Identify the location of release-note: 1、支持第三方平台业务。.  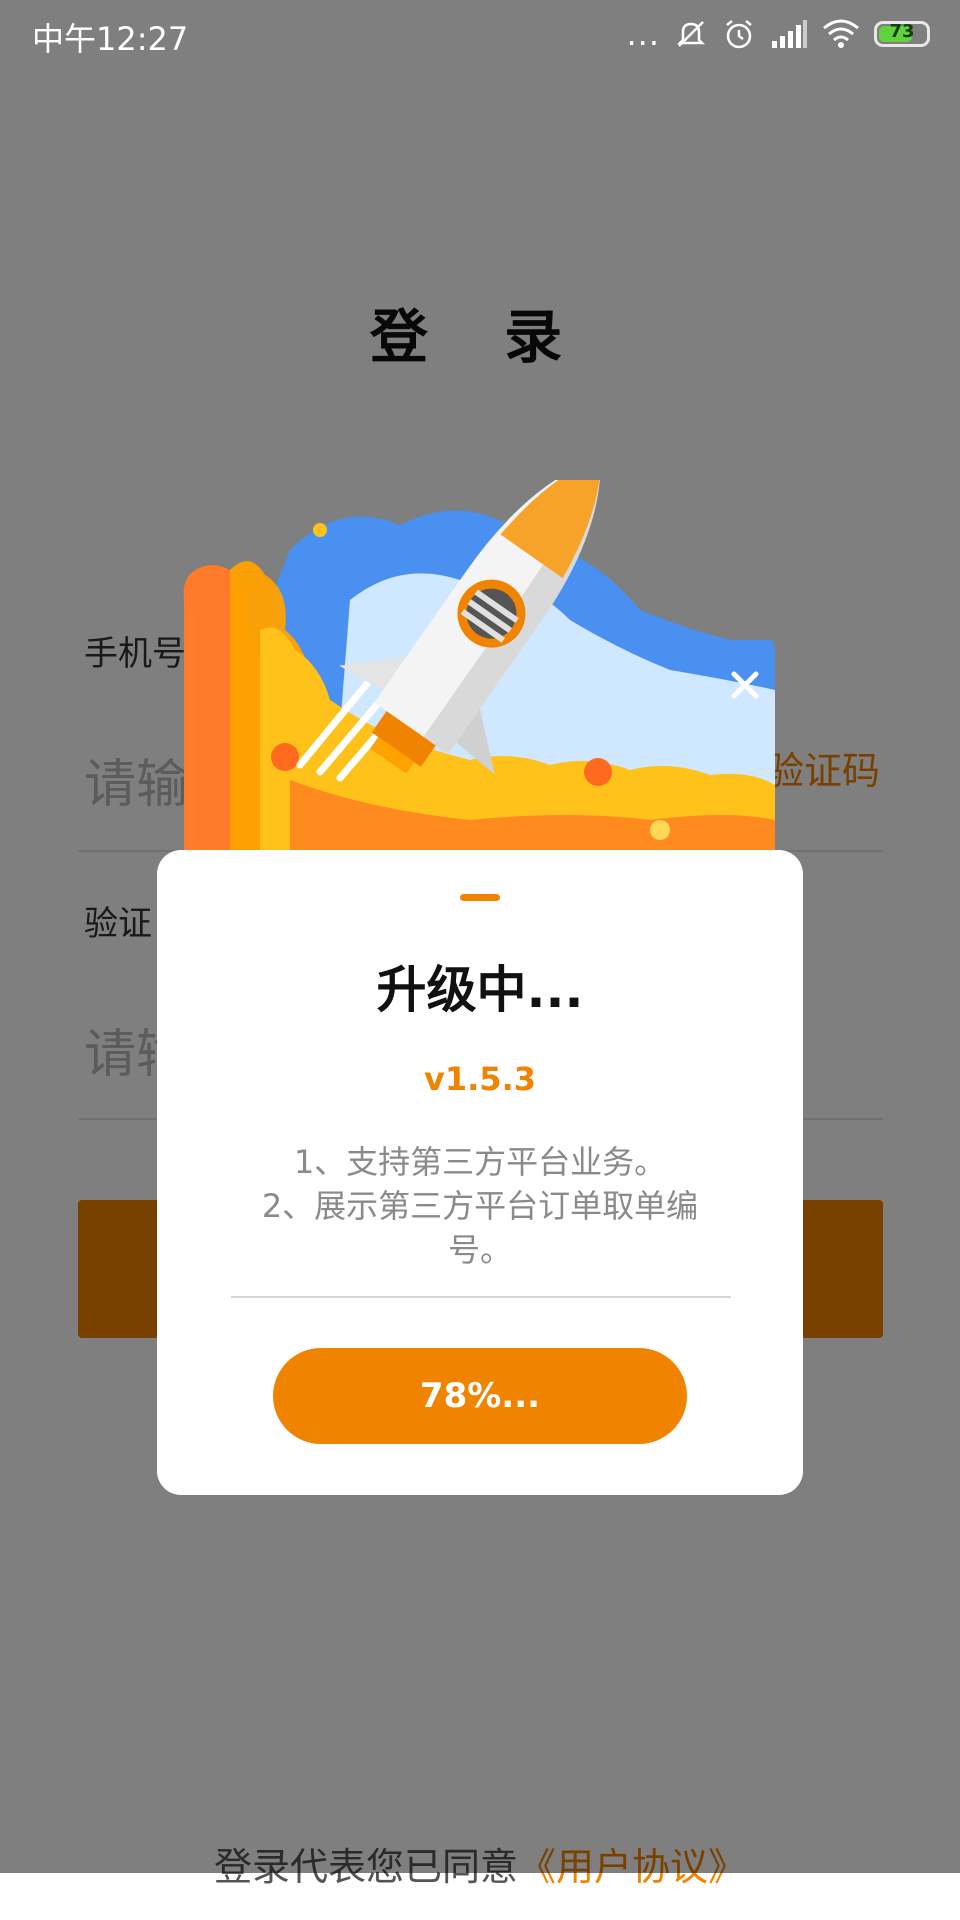
(480, 1162).